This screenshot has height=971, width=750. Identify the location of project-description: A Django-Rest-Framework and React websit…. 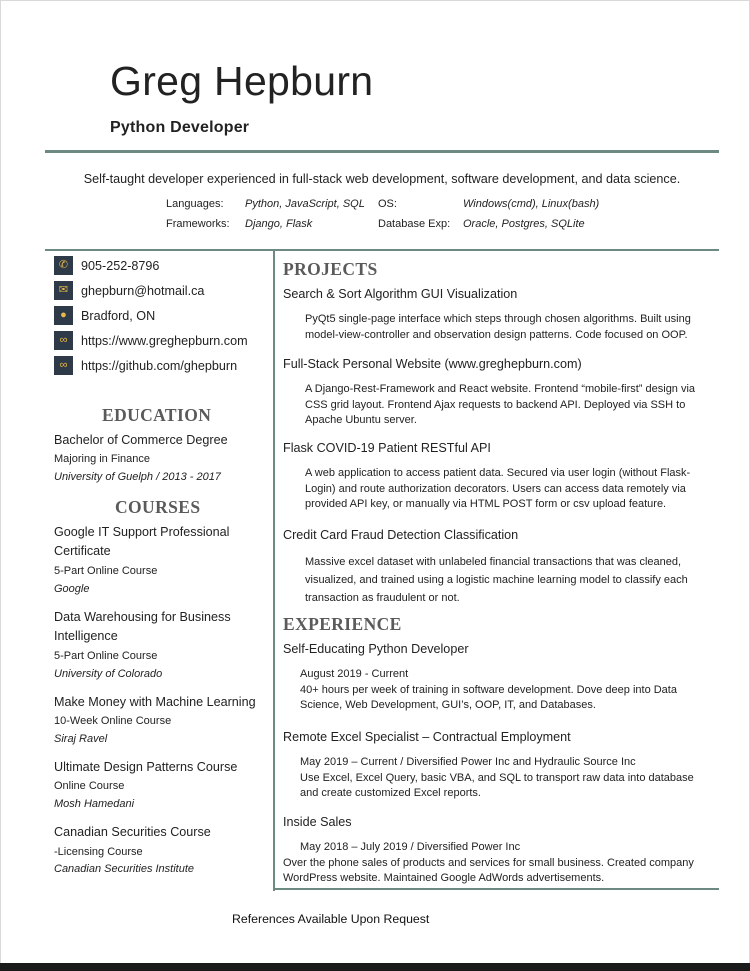
(500, 405).